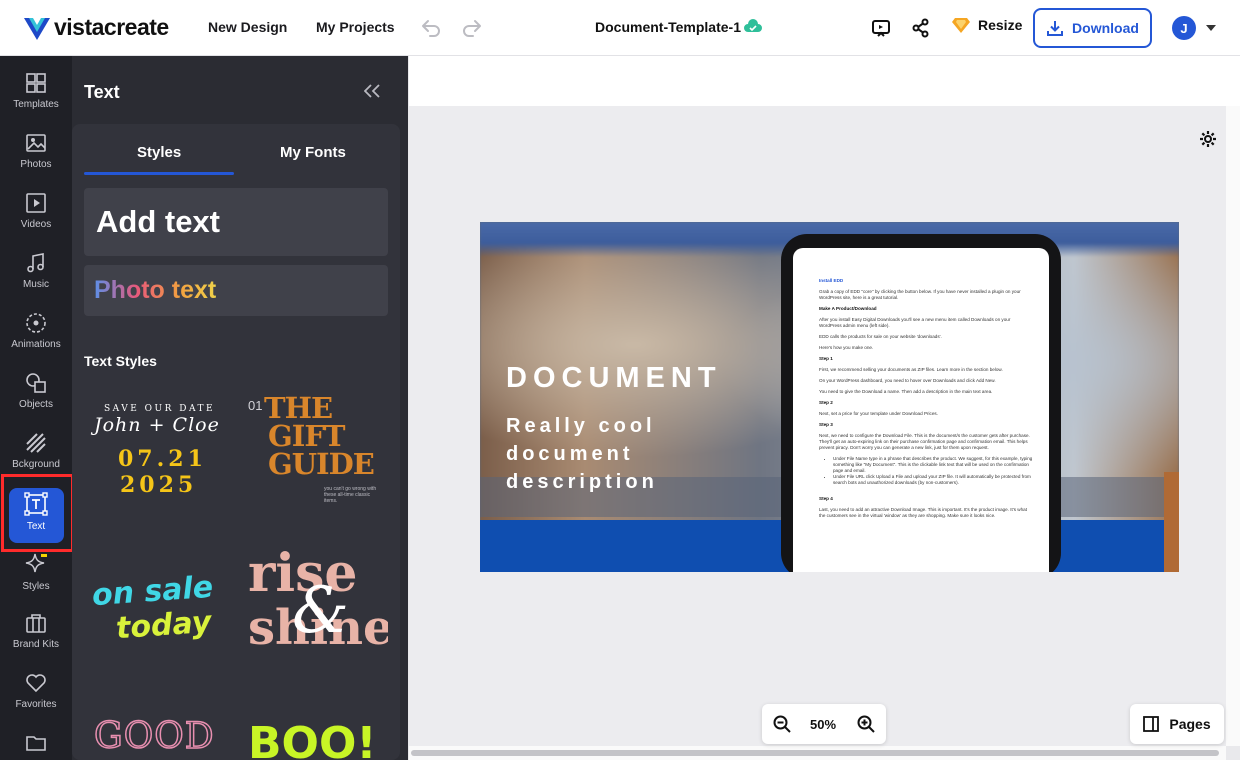  Describe the element at coordinates (36, 383) in the screenshot. I see `objects-icon` at that location.